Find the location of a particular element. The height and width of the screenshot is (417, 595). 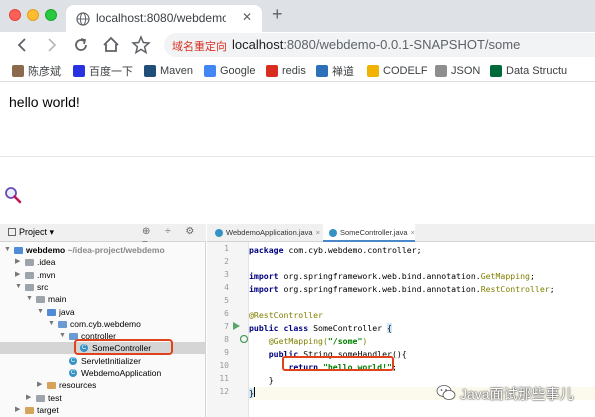

browser-tab: localhost:8080/webdemo-0.0.1- ✕ is located at coordinates (164, 18).